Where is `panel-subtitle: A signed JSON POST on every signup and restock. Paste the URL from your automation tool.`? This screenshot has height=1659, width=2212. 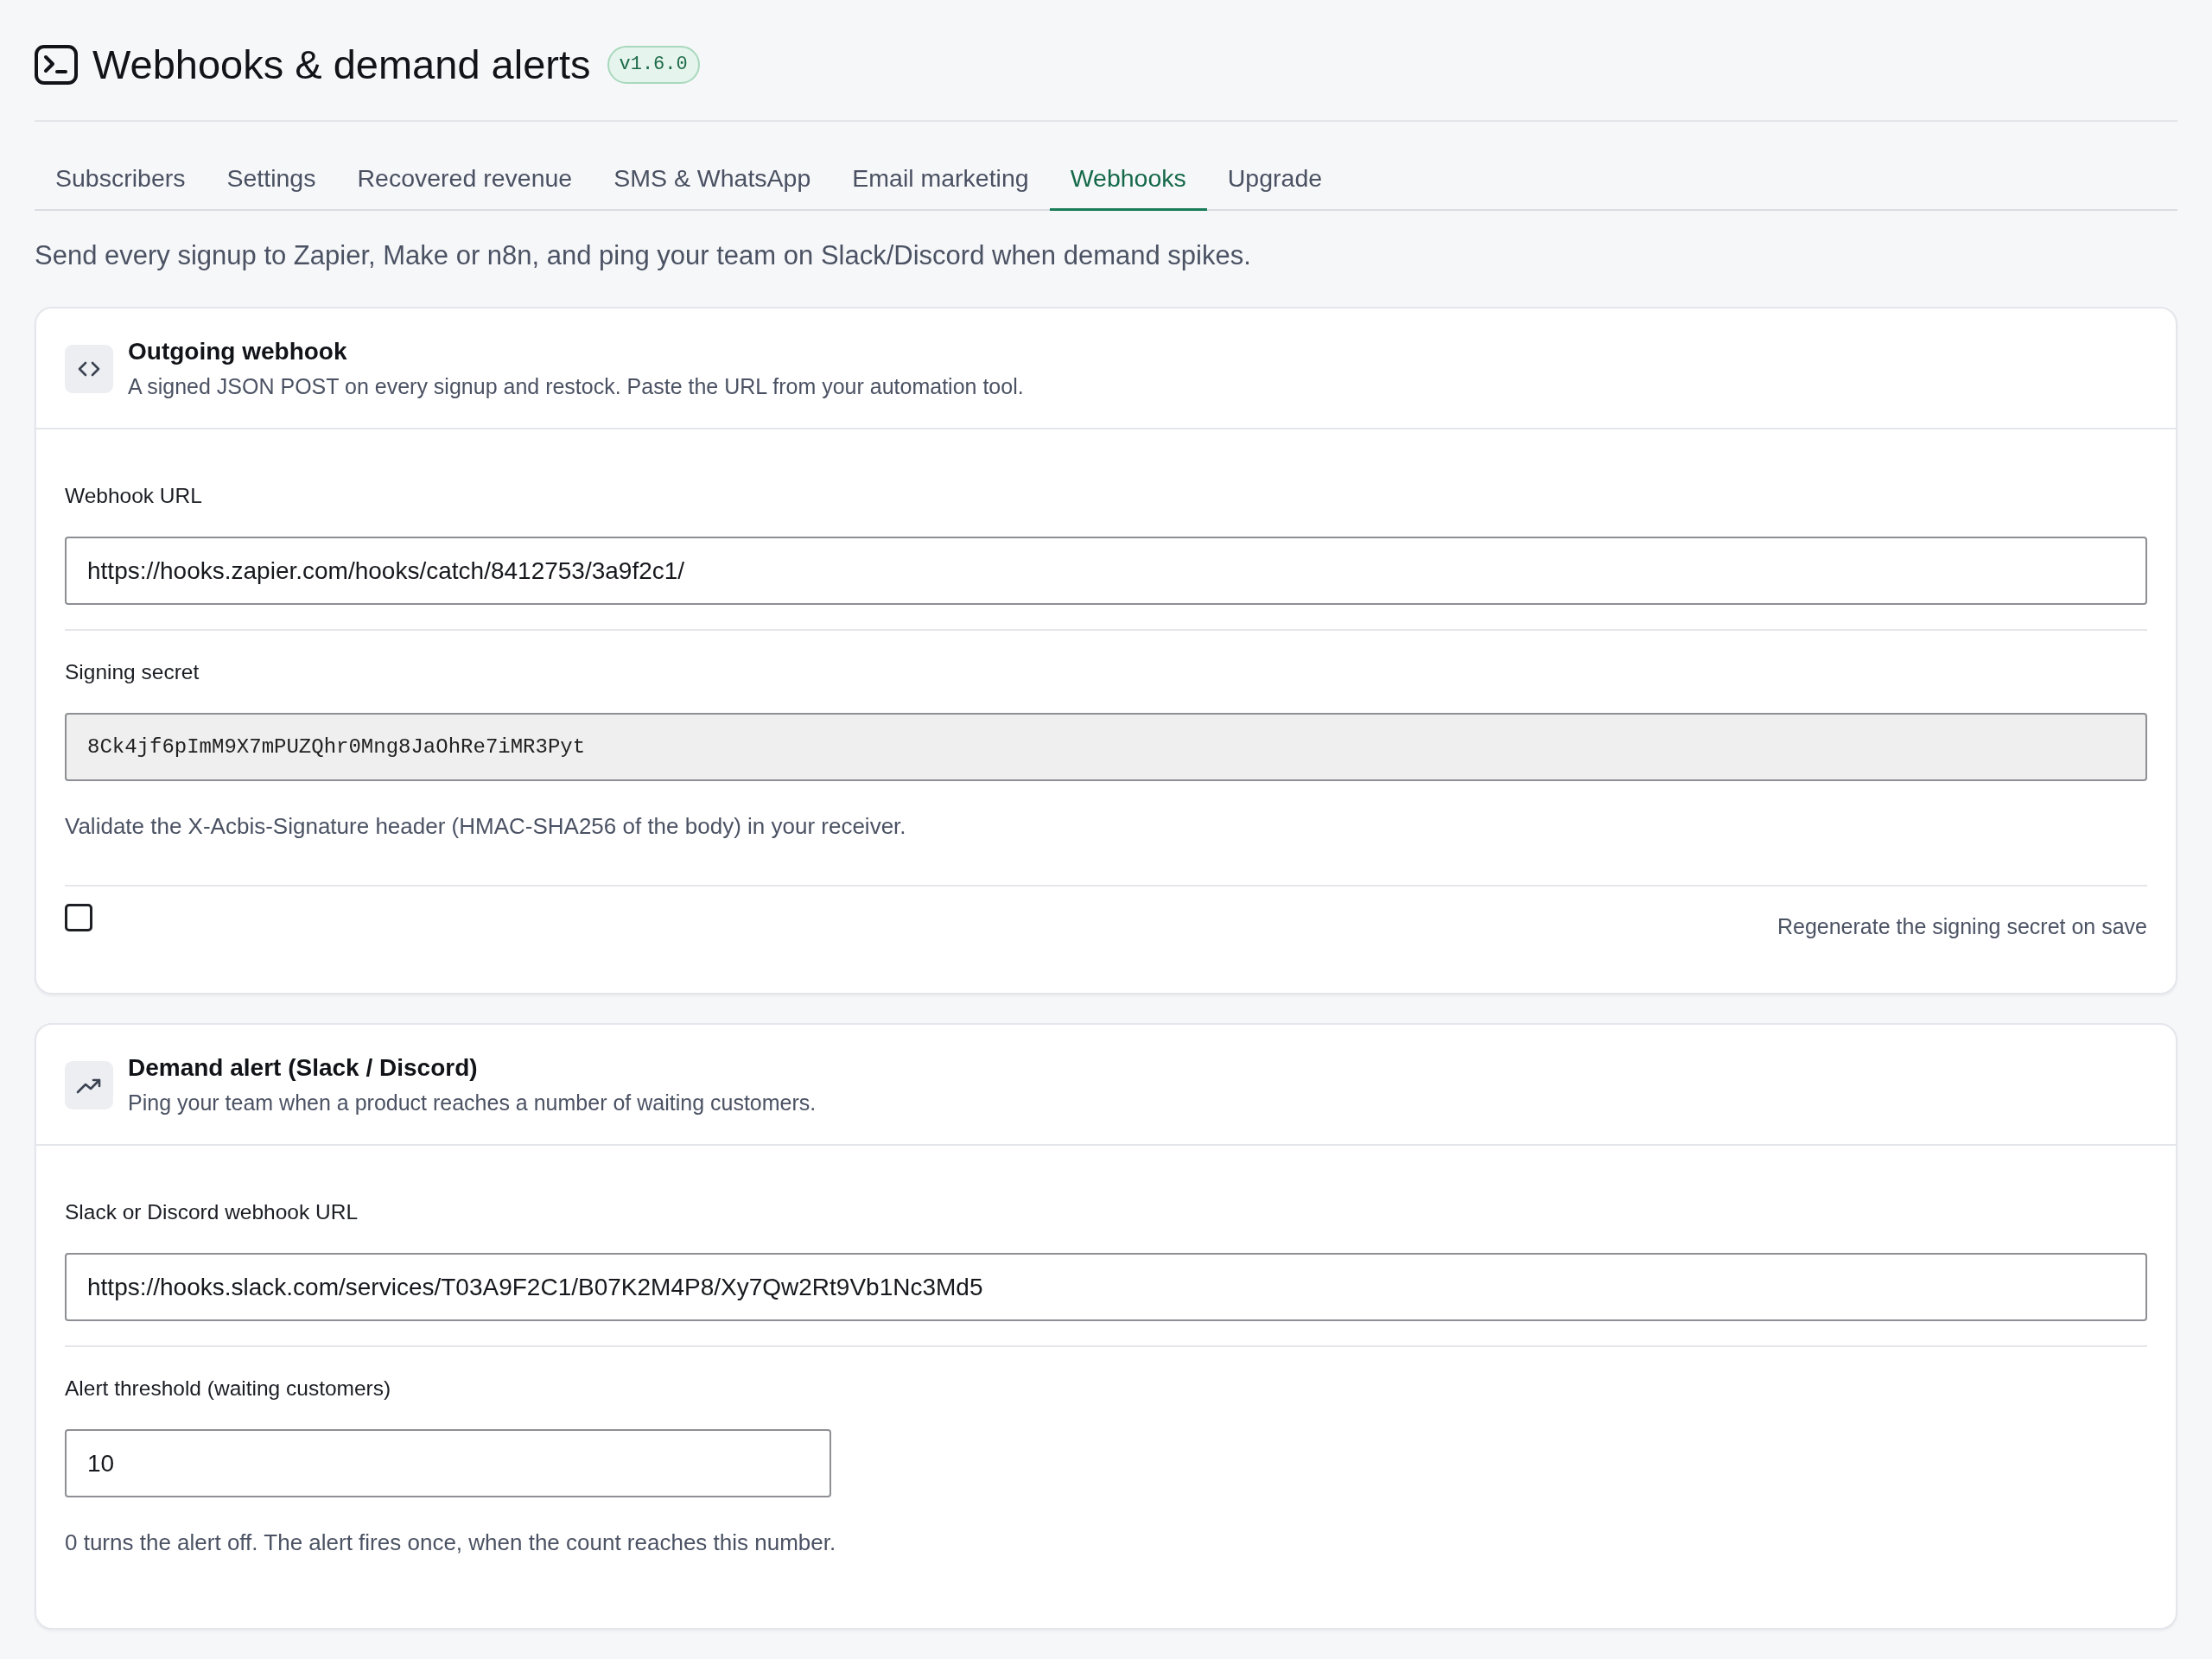 panel-subtitle: A signed JSON POST on every signup and restock. Paste the URL from your automation tool. is located at coordinates (576, 386).